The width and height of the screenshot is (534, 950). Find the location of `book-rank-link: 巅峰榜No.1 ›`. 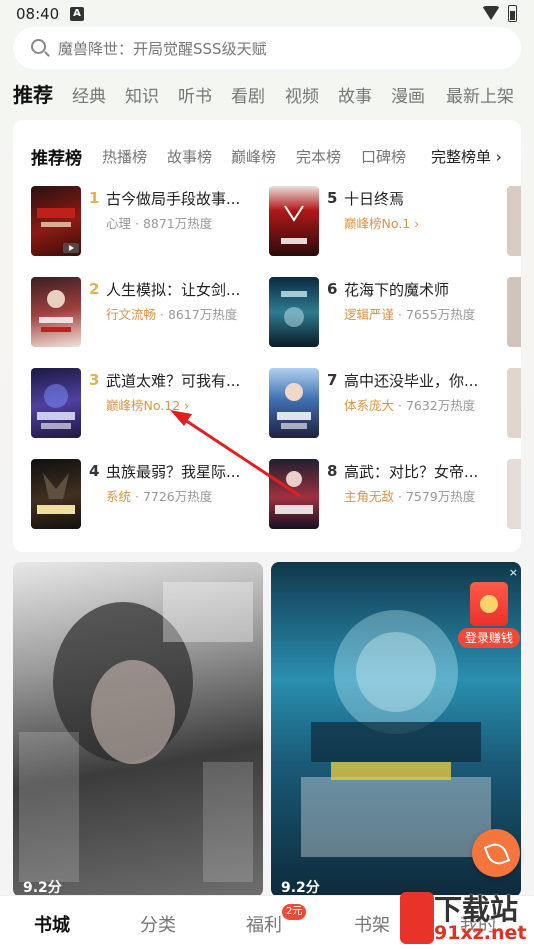

book-rank-link: 巅峰榜No.1 › is located at coordinates (381, 223).